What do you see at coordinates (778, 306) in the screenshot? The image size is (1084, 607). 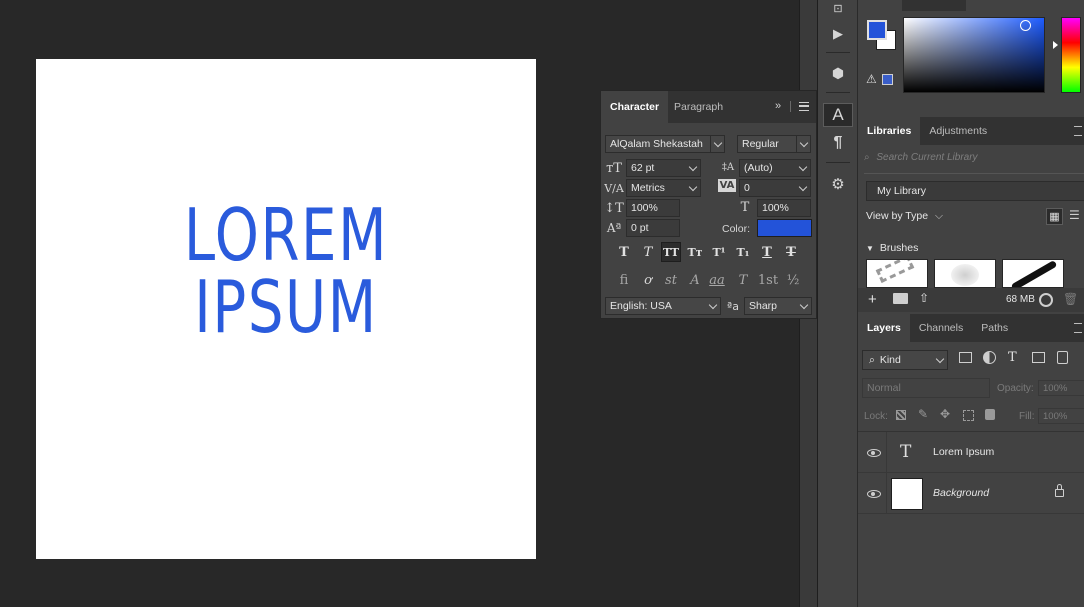 I see `antialias-select: Sharp` at bounding box center [778, 306].